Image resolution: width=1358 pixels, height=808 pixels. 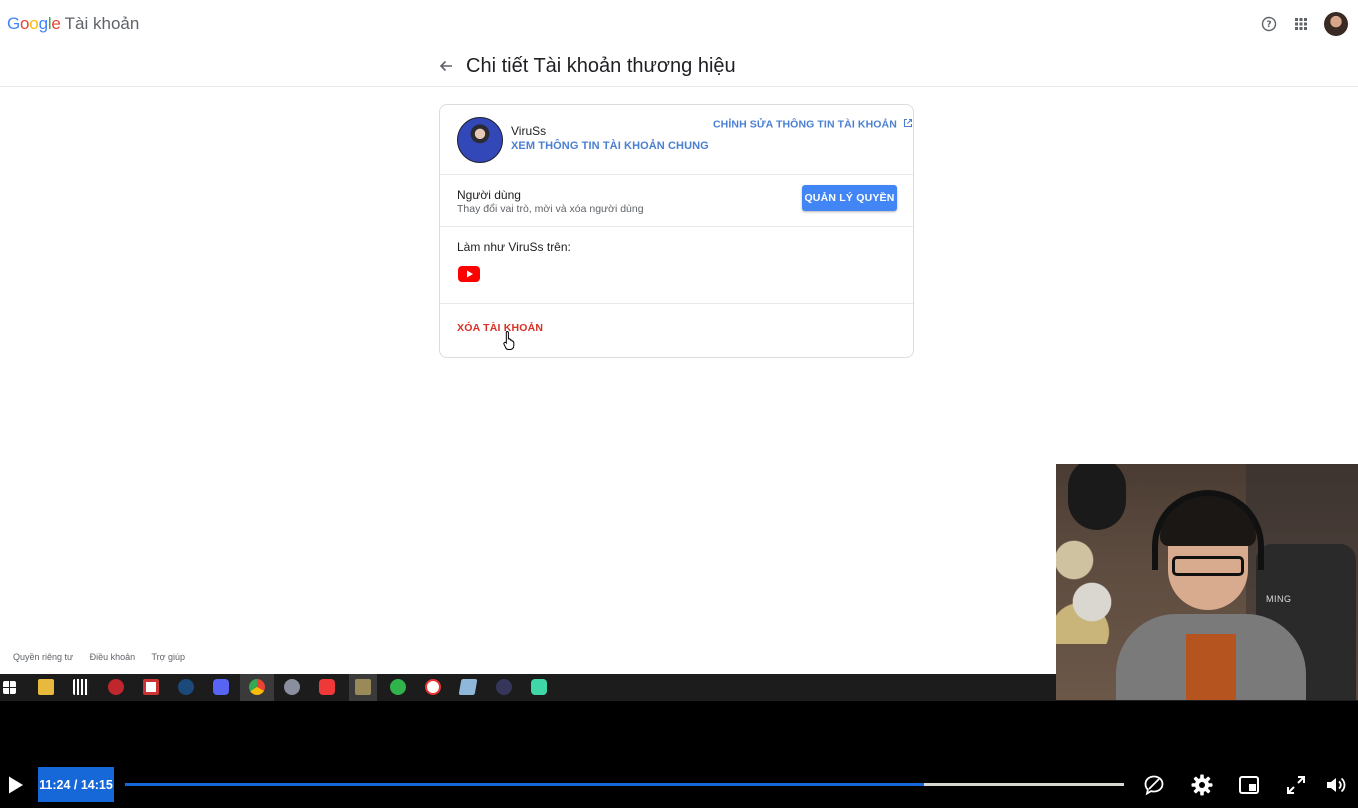 I want to click on vivaldi-icon, so click(x=327, y=687).